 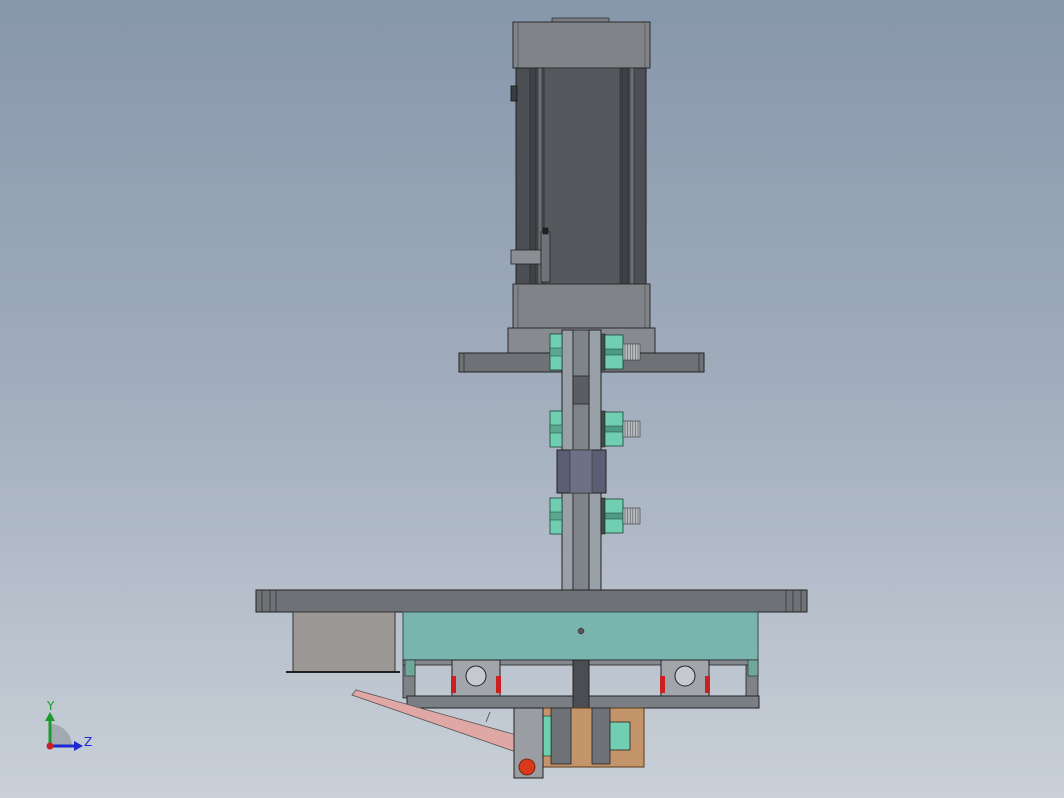 What do you see at coordinates (580, 636) in the screenshot?
I see `housing` at bounding box center [580, 636].